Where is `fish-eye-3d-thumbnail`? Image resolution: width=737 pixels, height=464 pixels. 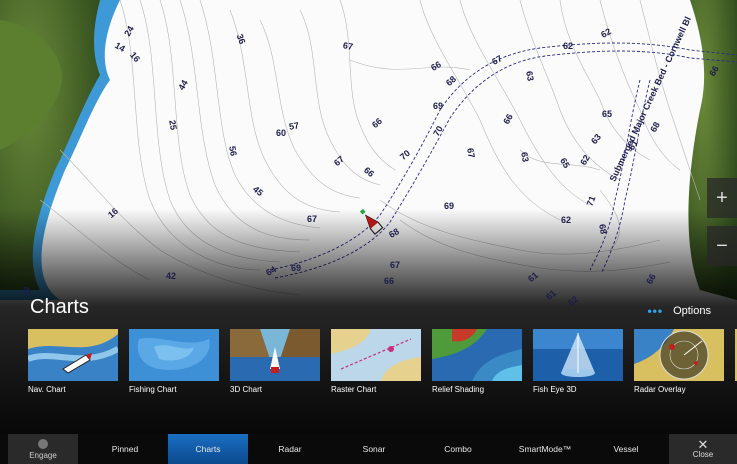 fish-eye-3d-thumbnail is located at coordinates (578, 355).